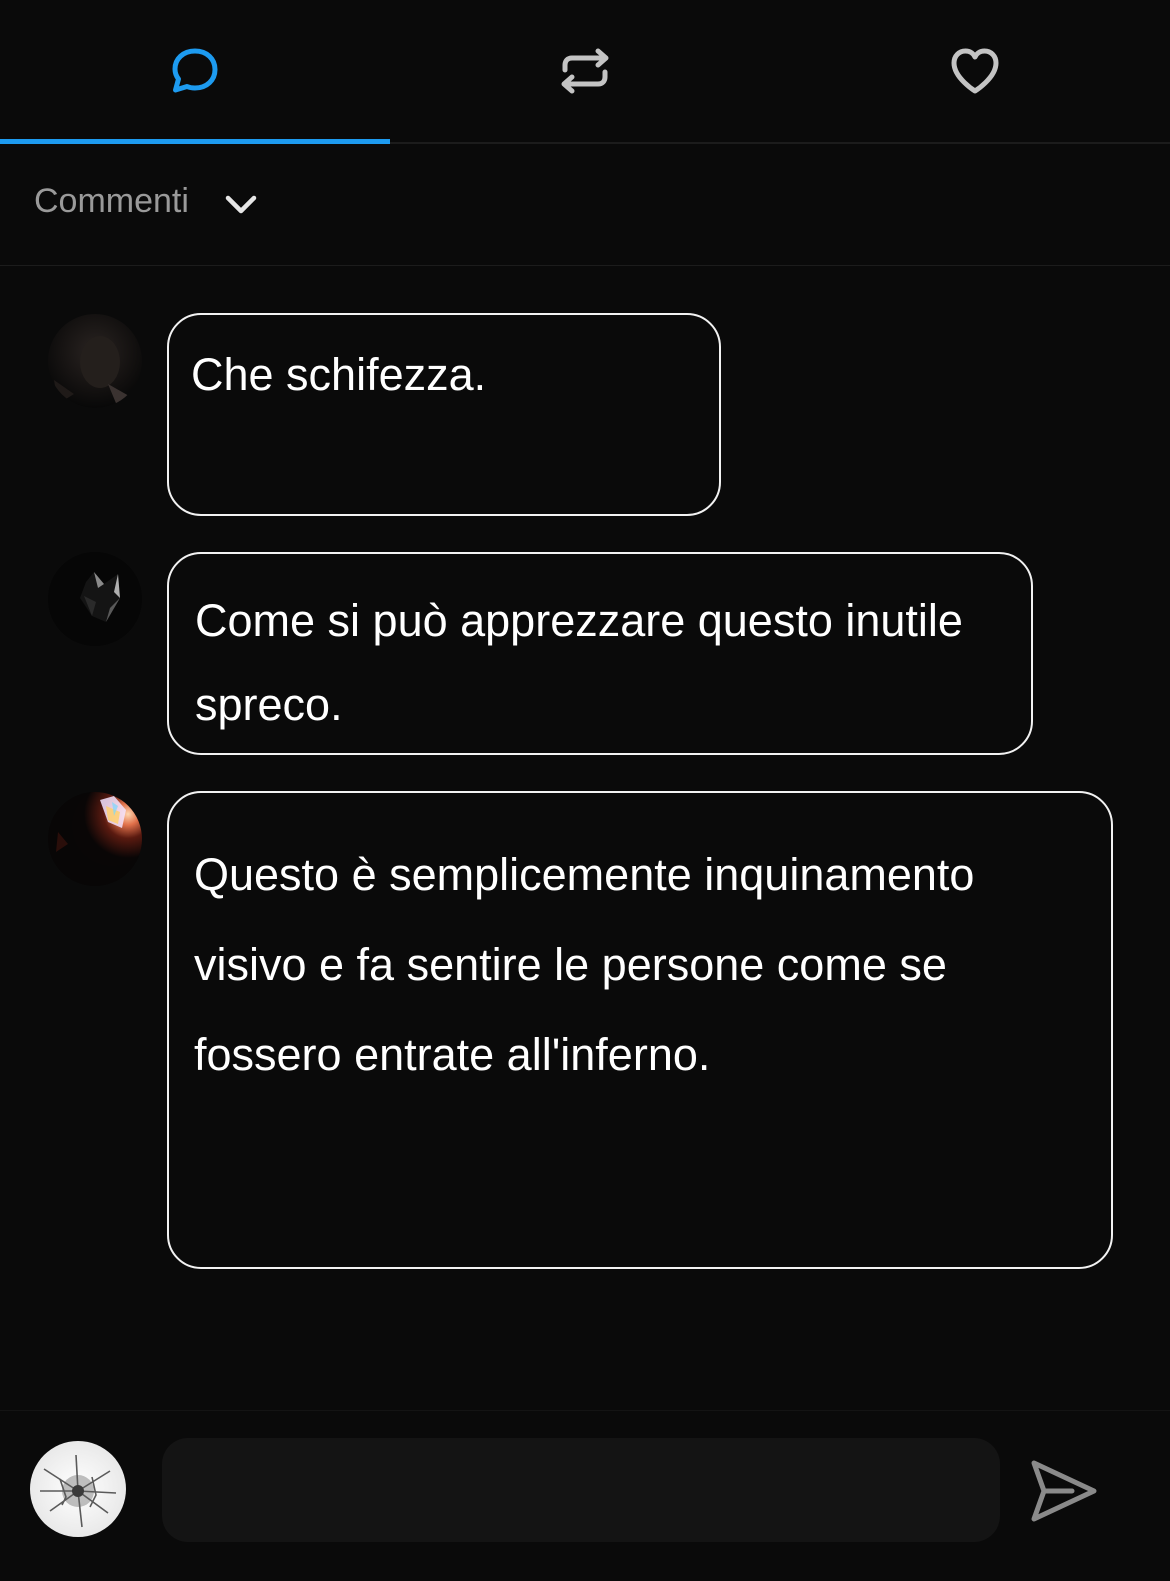 The width and height of the screenshot is (1170, 1581). I want to click on tab-likes, so click(975, 71).